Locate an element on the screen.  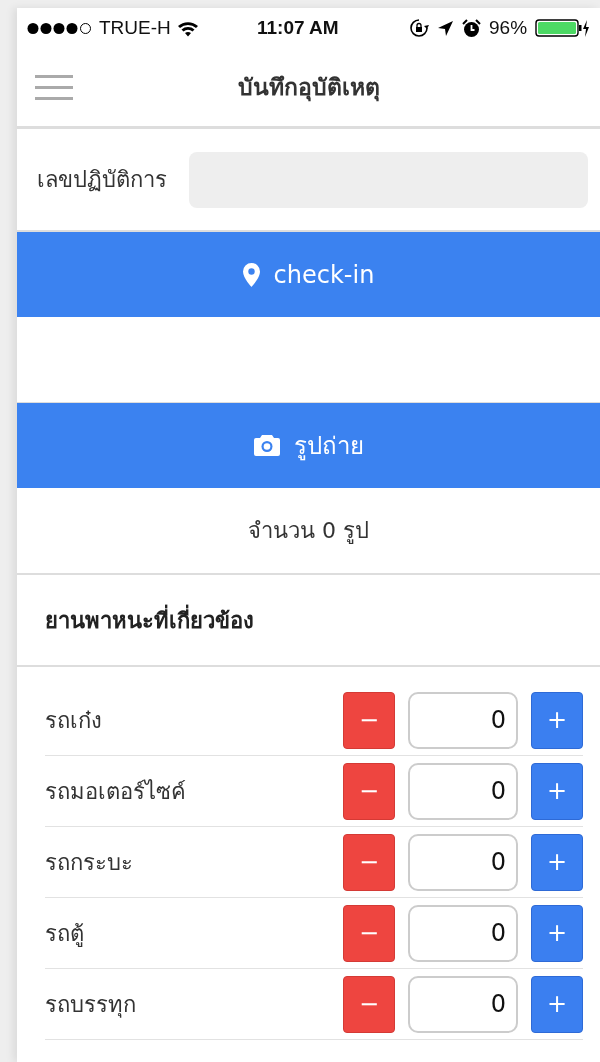
photo-button: รูปถ่าย is located at coordinates (308, 445).